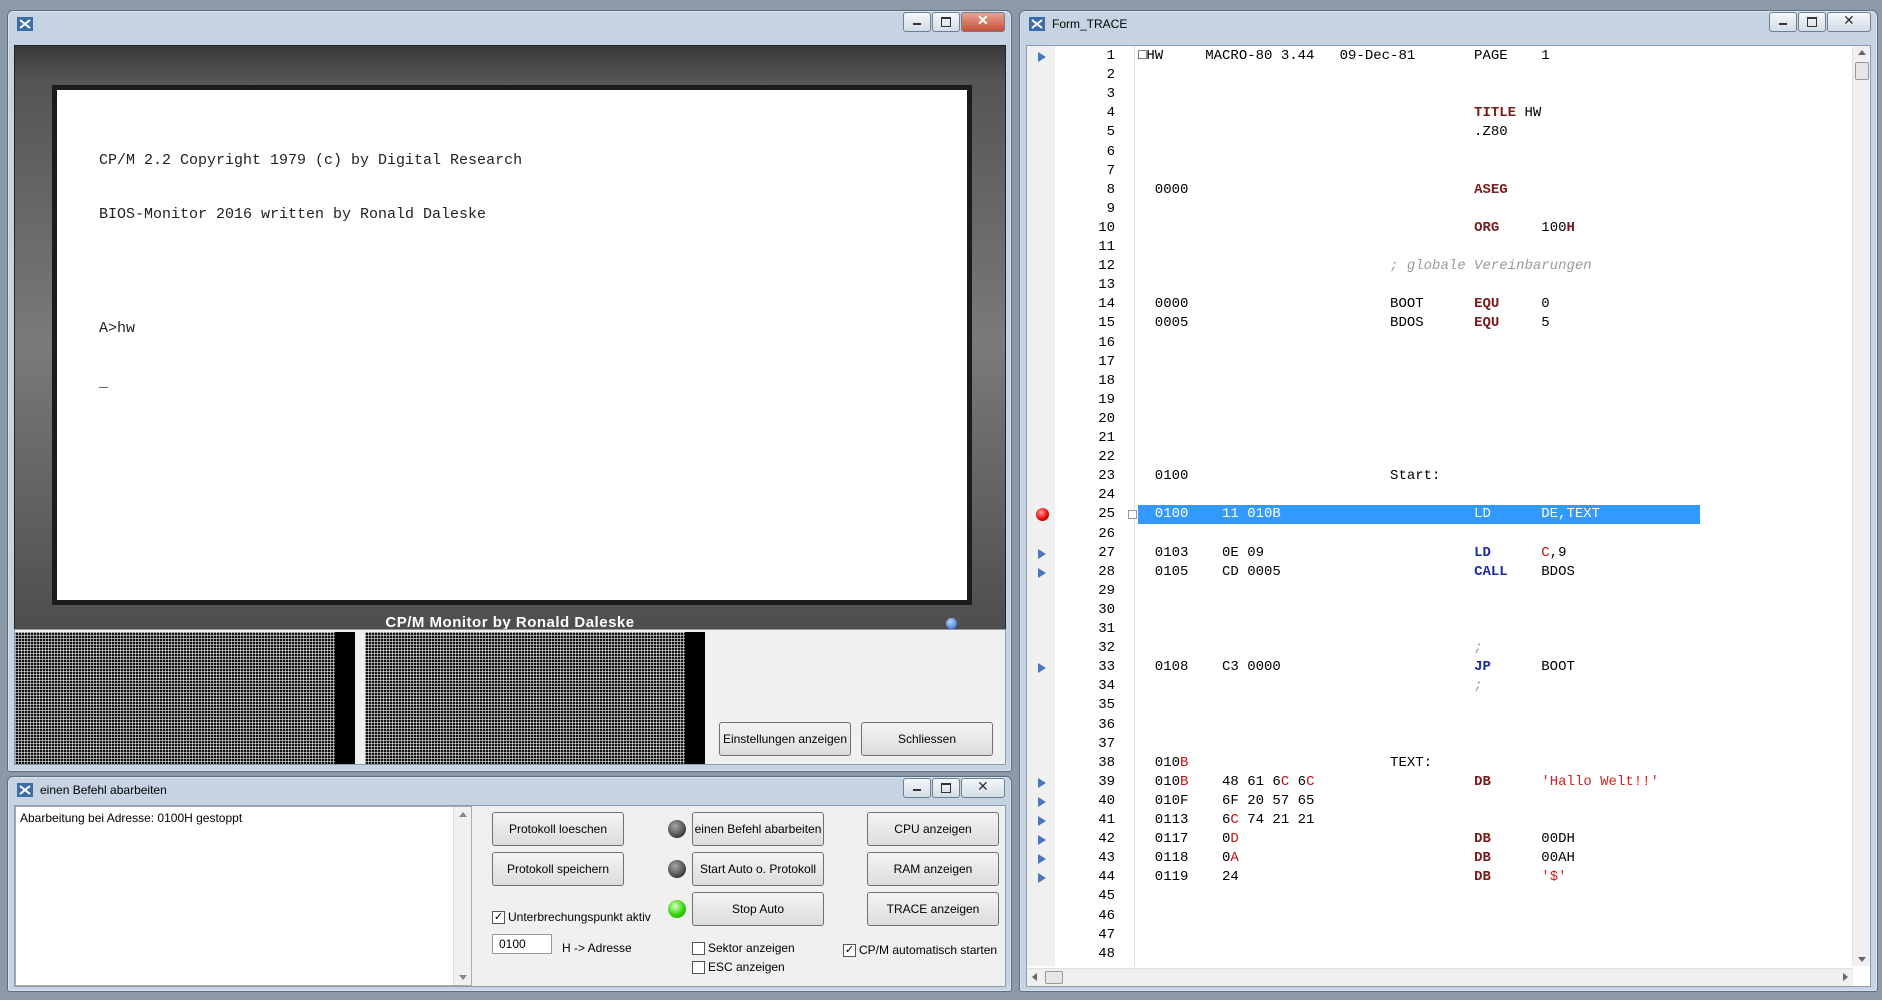 This screenshot has height=1000, width=1882. What do you see at coordinates (558, 829) in the screenshot?
I see `clear-log-button: Protokoll loeschen` at bounding box center [558, 829].